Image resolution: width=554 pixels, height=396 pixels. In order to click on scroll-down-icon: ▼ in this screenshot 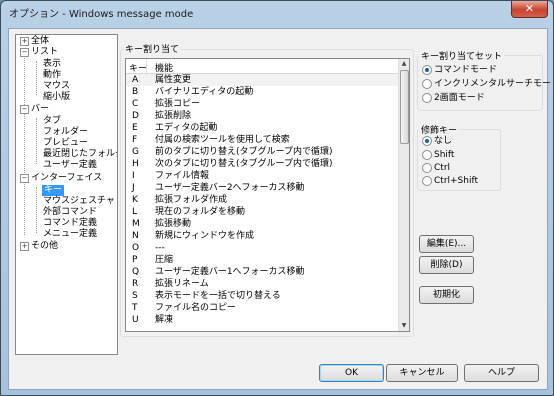, I will do `click(404, 326)`.